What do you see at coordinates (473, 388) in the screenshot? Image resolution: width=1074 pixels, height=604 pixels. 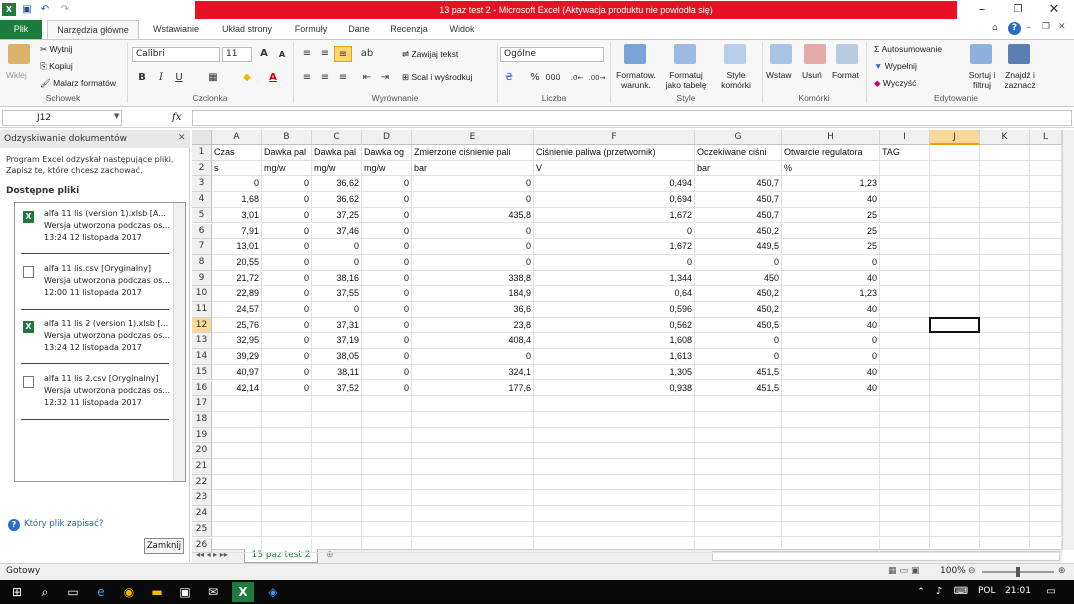 I see `cell: 177,6` at bounding box center [473, 388].